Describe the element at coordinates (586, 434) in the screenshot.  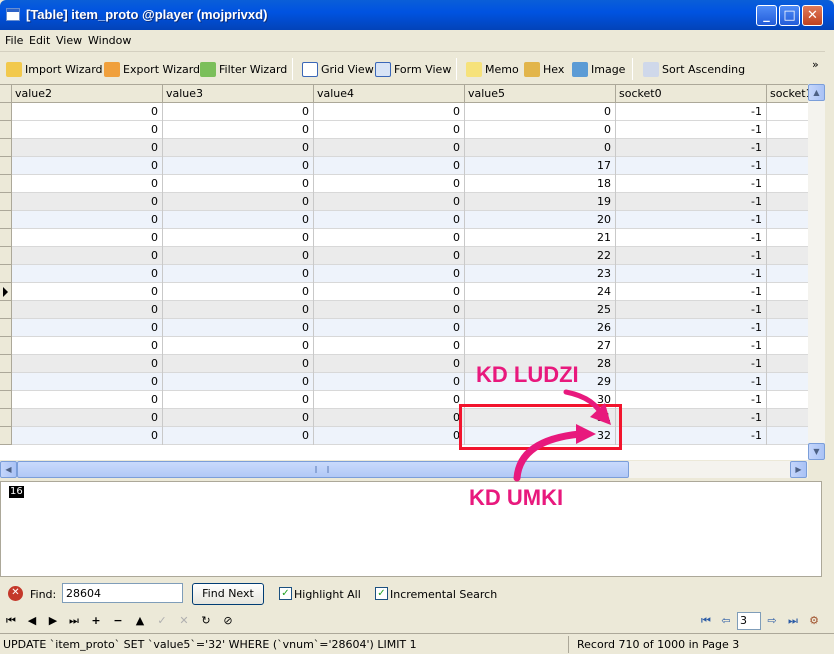
I see `annotation-arrowhead-bottom` at that location.